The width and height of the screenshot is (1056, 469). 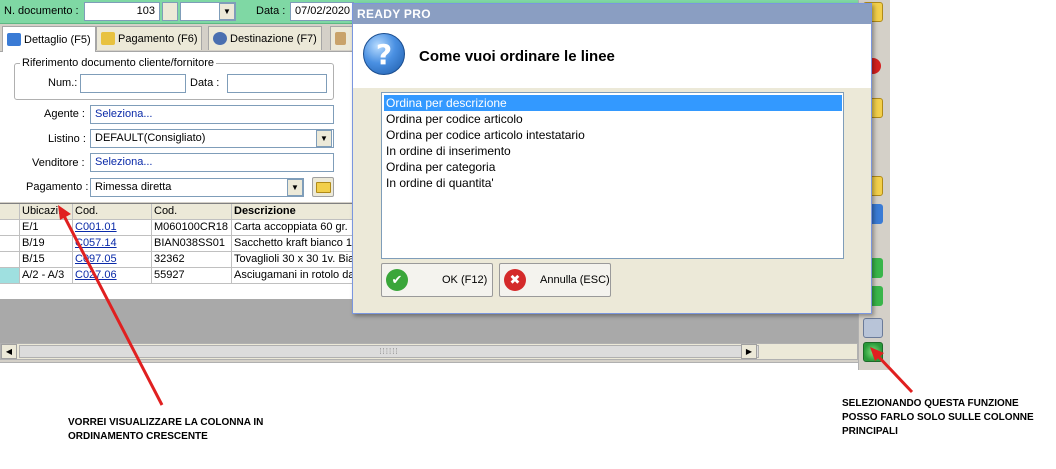 I want to click on row-header-corner, so click(x=10, y=212).